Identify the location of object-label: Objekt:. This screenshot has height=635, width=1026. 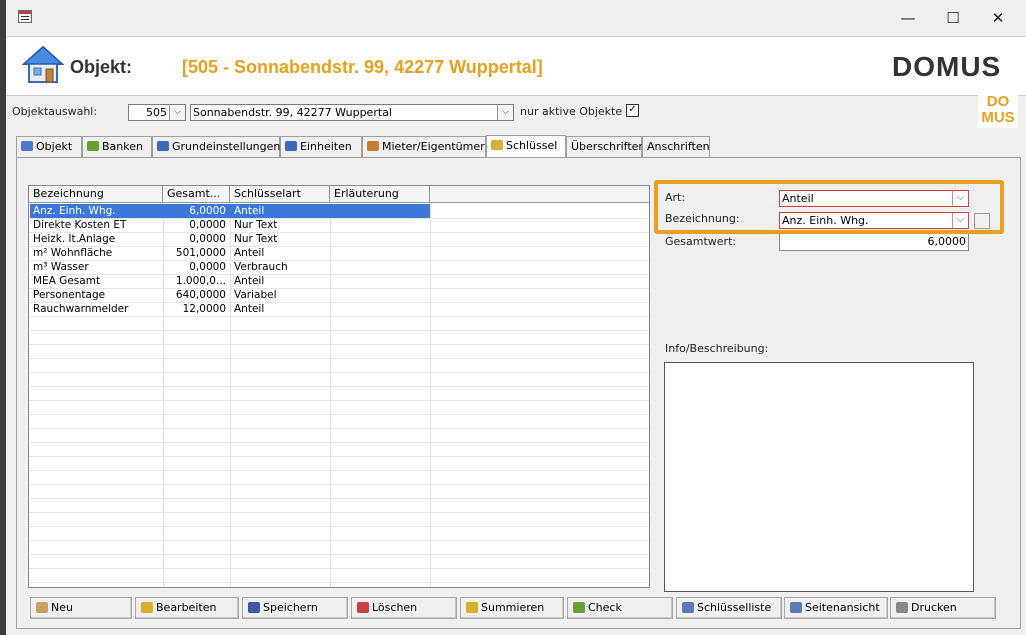
(101, 67).